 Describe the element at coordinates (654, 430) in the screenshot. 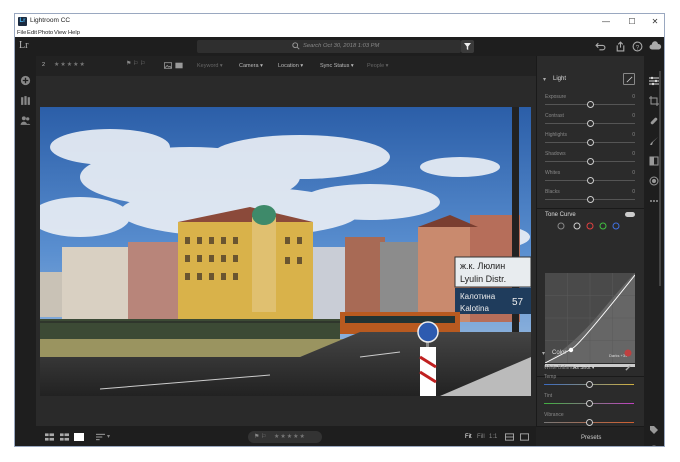

I see `keyword-tag-icon` at that location.